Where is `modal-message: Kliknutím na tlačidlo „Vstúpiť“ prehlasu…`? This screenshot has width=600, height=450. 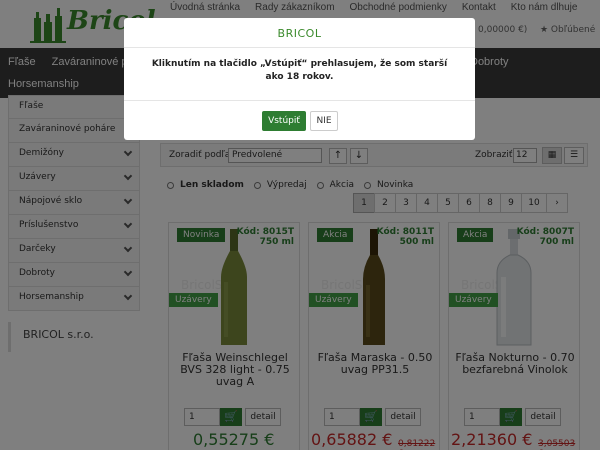 modal-message: Kliknutím na tlačidlo „Vstúpiť“ prehlasu… is located at coordinates (299, 70).